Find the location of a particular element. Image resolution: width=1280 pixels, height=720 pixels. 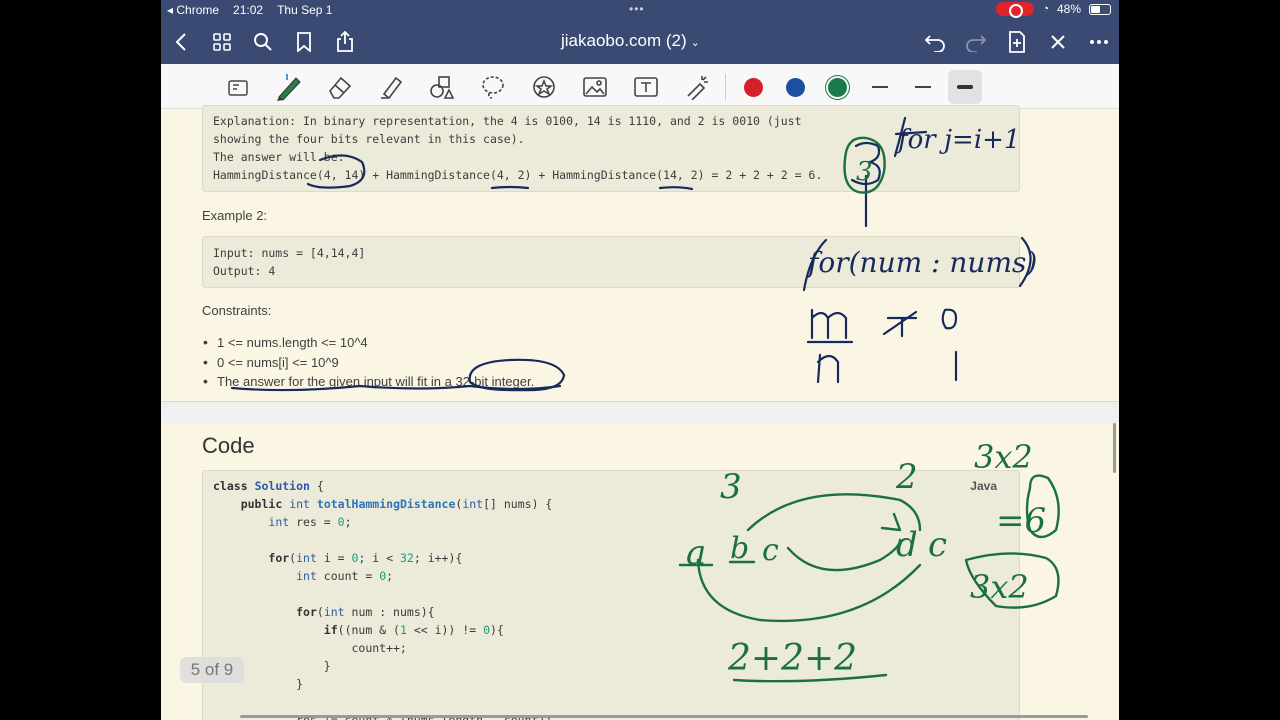

code-line: if((num & (1 << i)) != 0){ is located at coordinates (413, 630).